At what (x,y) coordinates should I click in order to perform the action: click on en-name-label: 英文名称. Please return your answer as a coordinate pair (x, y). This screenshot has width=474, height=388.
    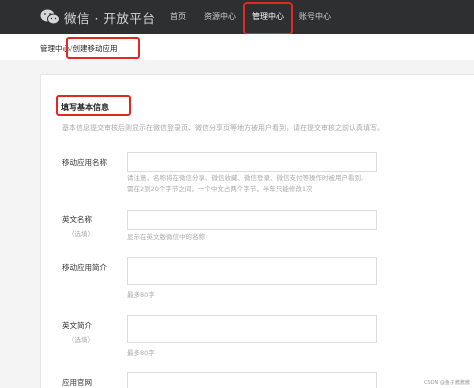
    Looking at the image, I should click on (77, 219).